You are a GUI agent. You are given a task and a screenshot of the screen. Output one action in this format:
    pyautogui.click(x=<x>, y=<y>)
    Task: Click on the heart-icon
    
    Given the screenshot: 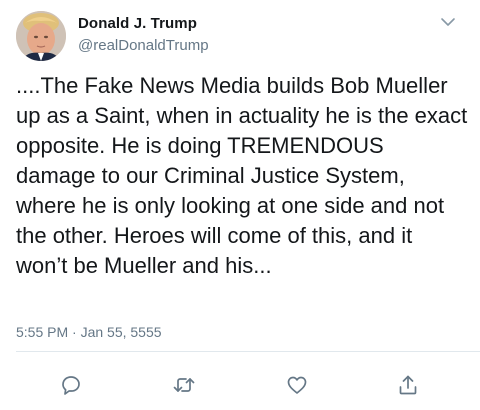 What is the action you would take?
    pyautogui.click(x=297, y=385)
    